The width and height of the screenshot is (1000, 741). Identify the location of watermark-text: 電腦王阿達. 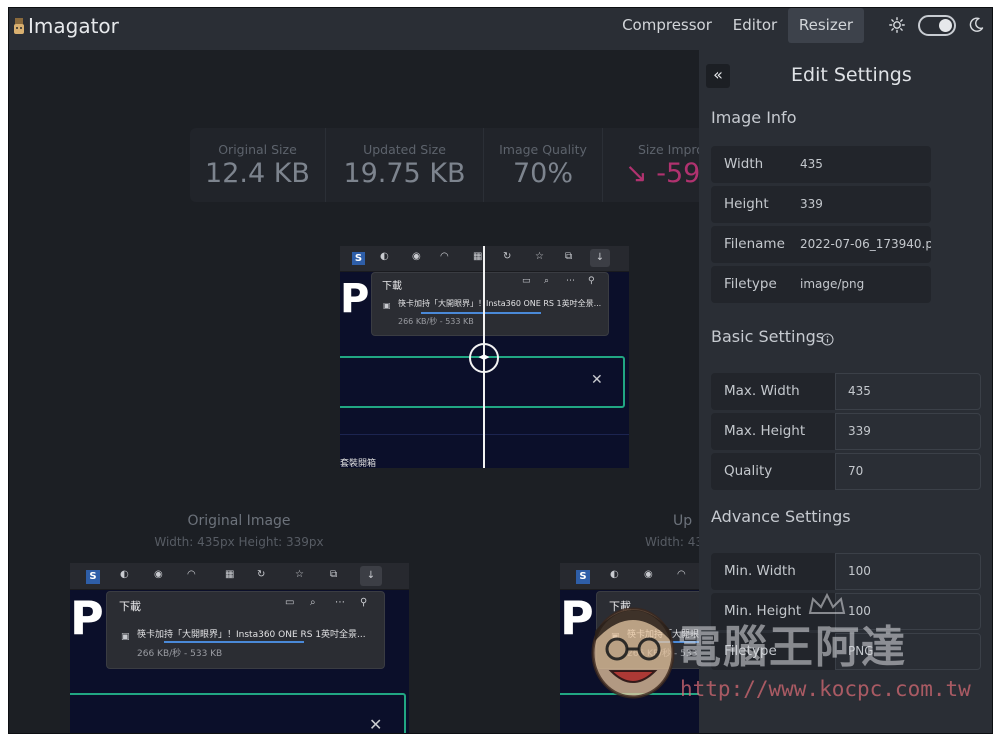
(792, 647).